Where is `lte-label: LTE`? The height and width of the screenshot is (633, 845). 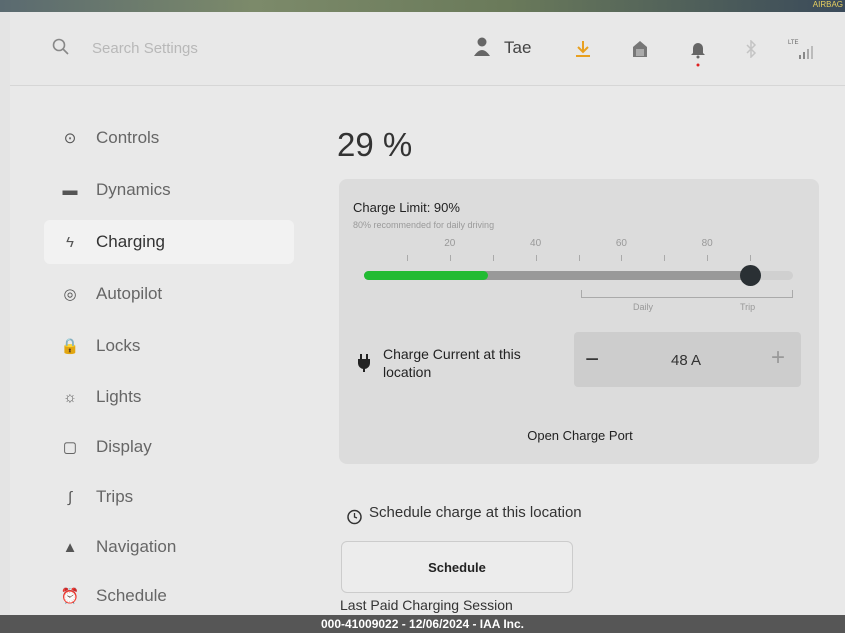 lte-label: LTE is located at coordinates (793, 43).